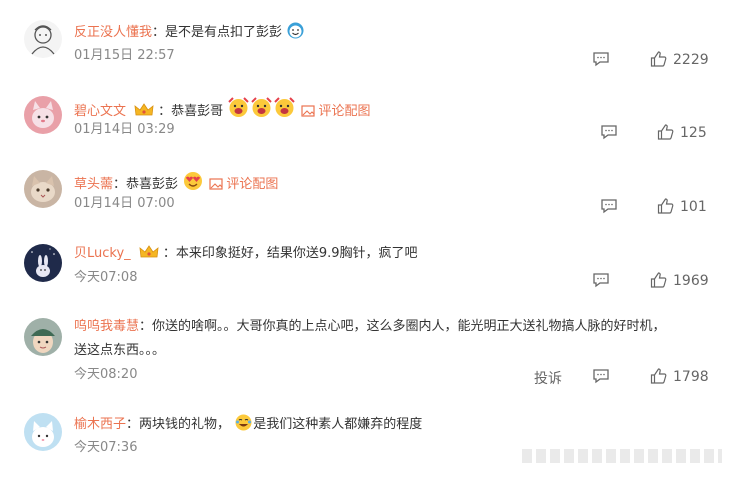 The height and width of the screenshot is (479, 730). What do you see at coordinates (100, 424) in the screenshot?
I see `username-link: 榆木西子` at bounding box center [100, 424].